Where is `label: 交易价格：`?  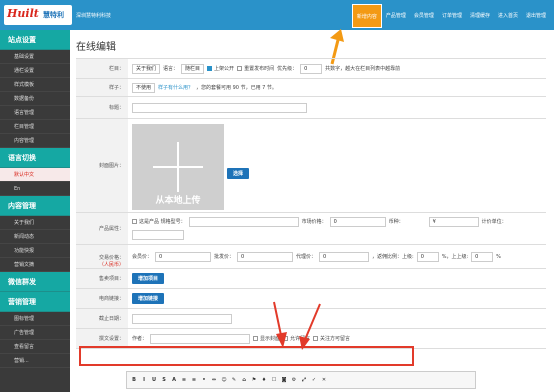
label: 交易价格： is located at coordinates (111, 258).